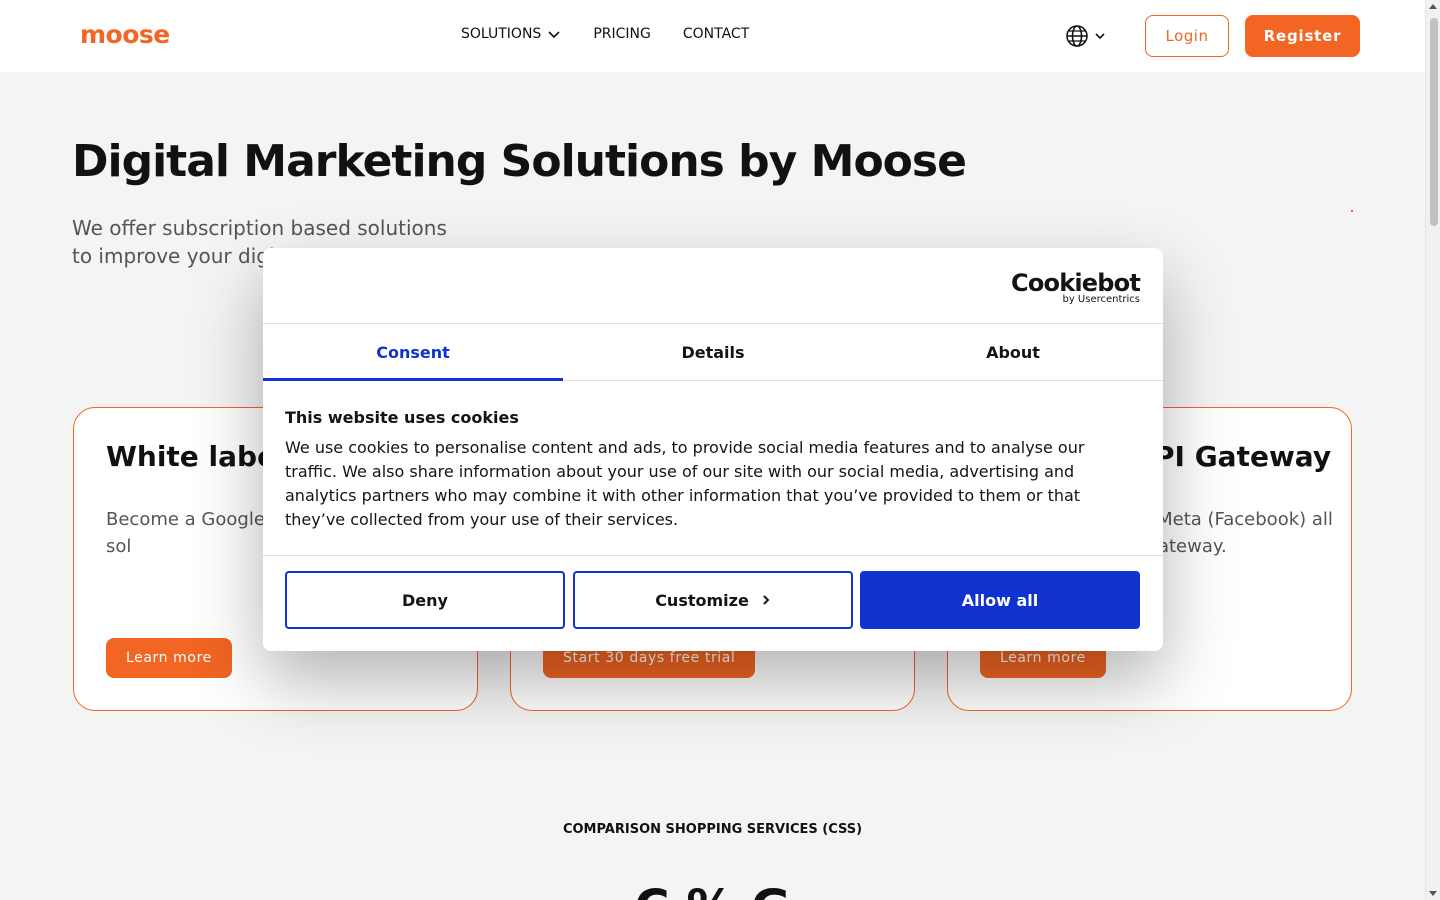 Image resolution: width=1440 pixels, height=900 pixels. What do you see at coordinates (766, 600) in the screenshot?
I see `chevron-right-icon` at bounding box center [766, 600].